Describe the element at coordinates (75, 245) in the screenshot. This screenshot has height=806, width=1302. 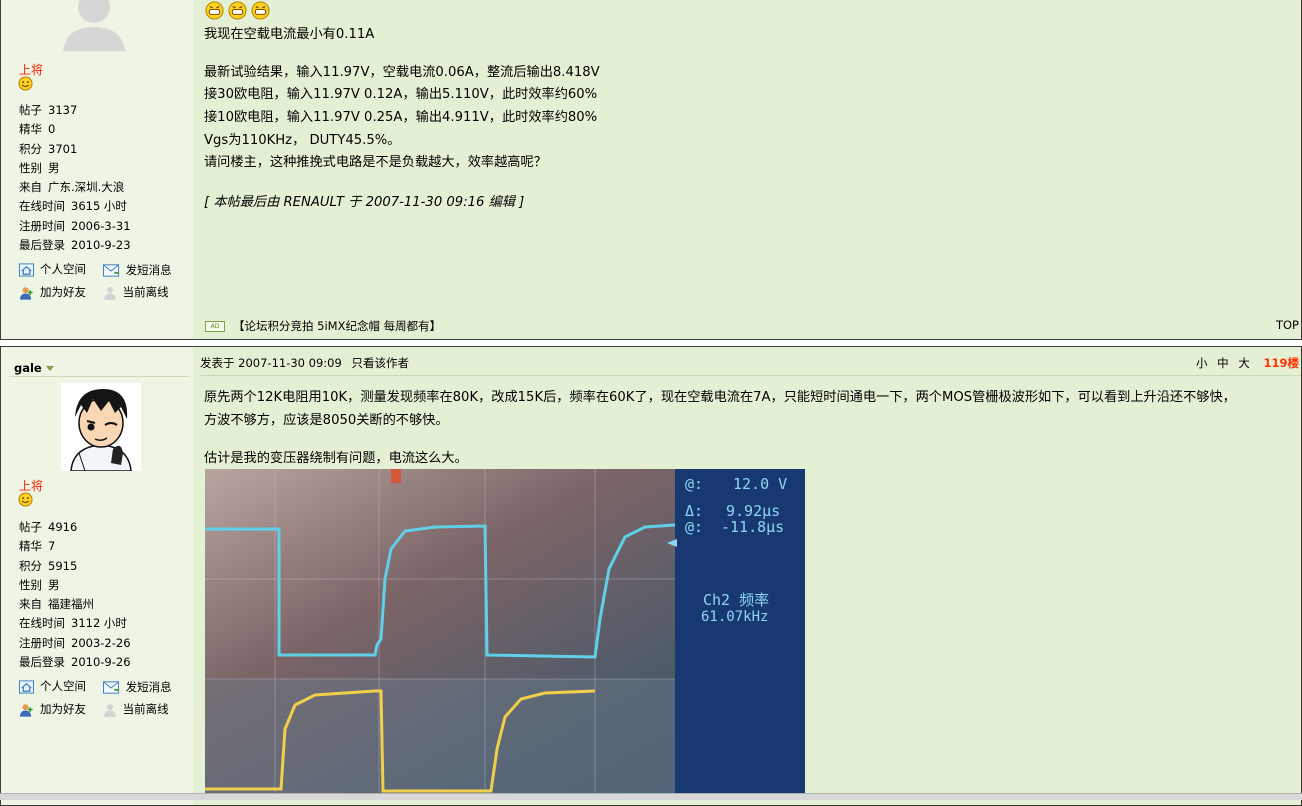
I see `stat-last-login: 最后登录 2010-9-23` at that location.